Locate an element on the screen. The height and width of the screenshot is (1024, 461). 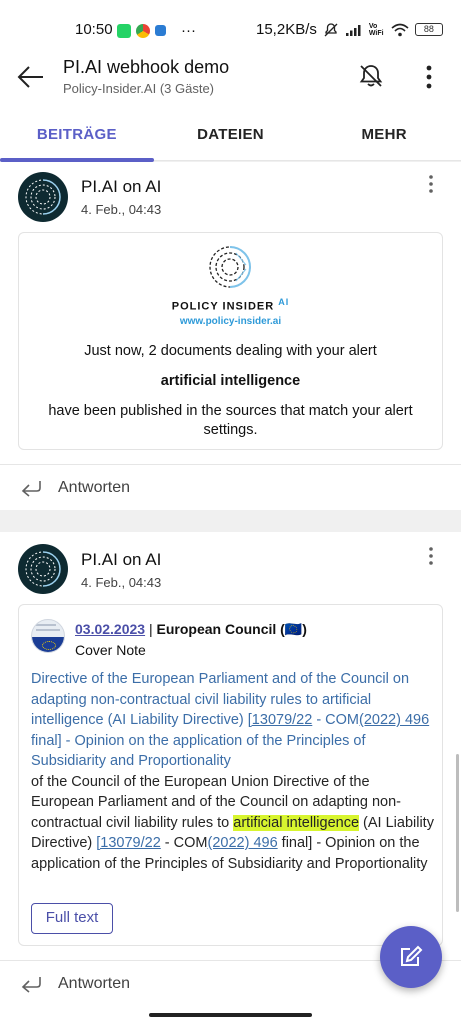
document-type: Cover Note is located at coordinates (110, 650).